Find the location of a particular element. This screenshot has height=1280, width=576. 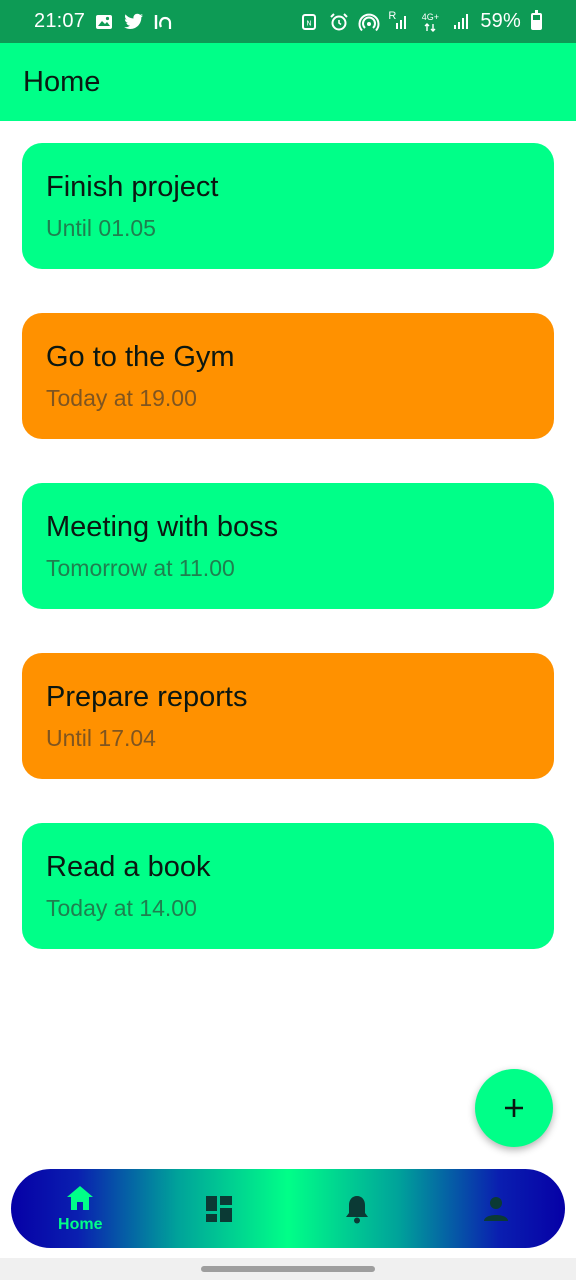

signal-icon is located at coordinates (461, 22).